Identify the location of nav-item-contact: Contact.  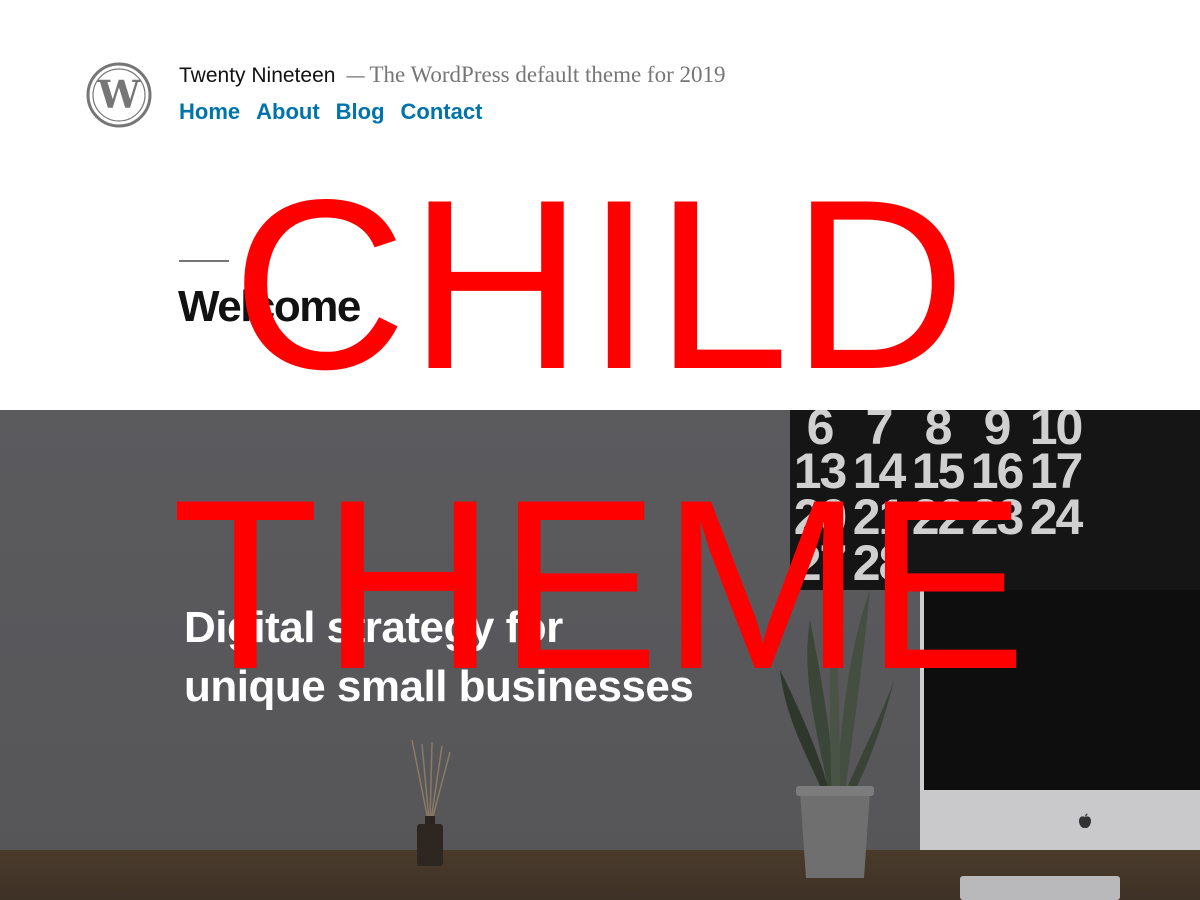
(442, 112).